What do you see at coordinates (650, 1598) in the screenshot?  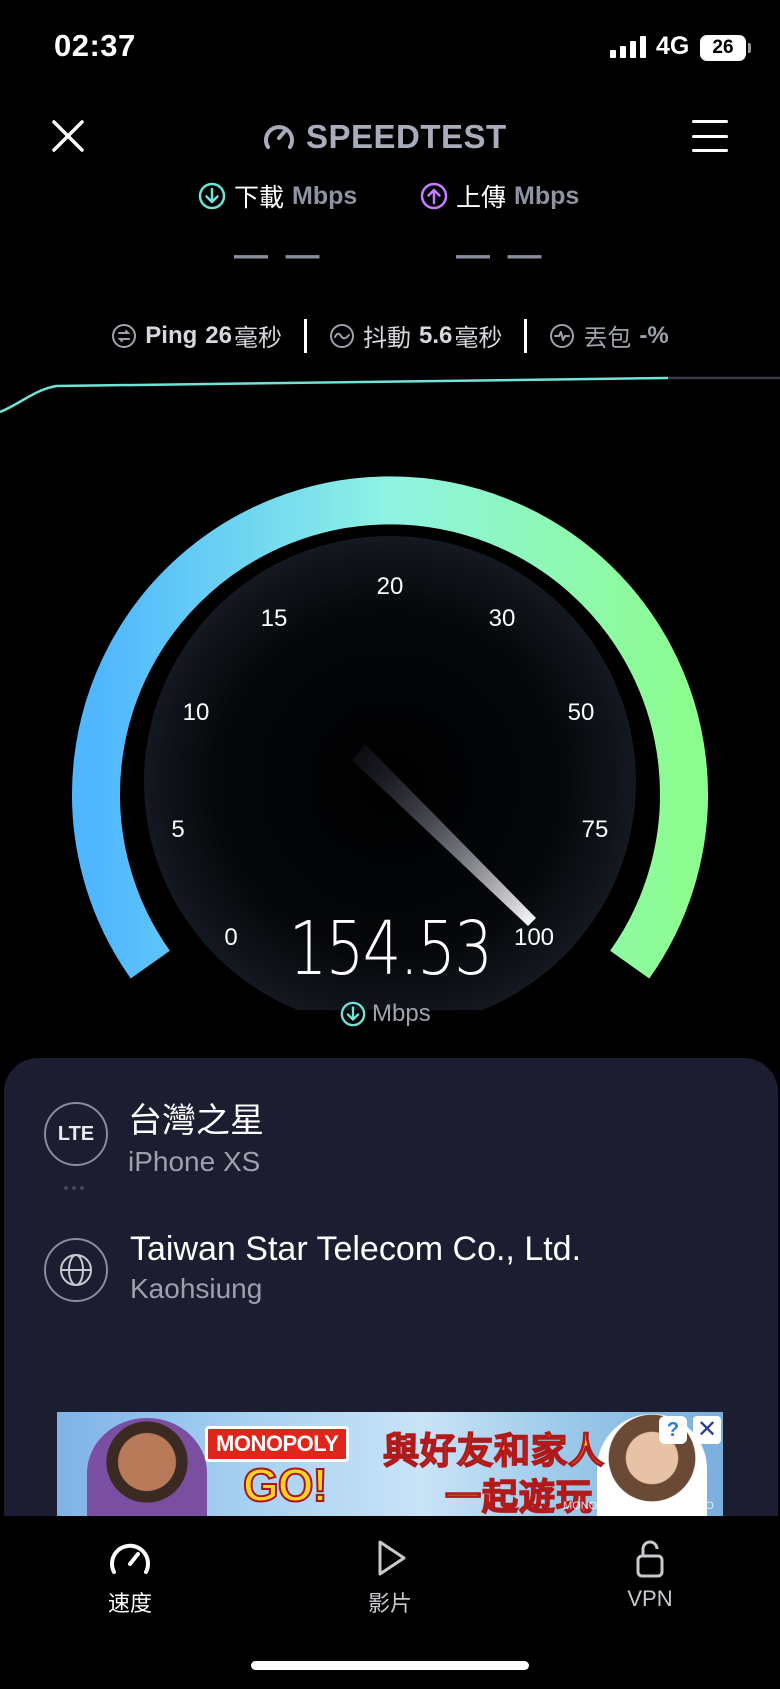 I see `tab-vpn-label: VPN` at bounding box center [650, 1598].